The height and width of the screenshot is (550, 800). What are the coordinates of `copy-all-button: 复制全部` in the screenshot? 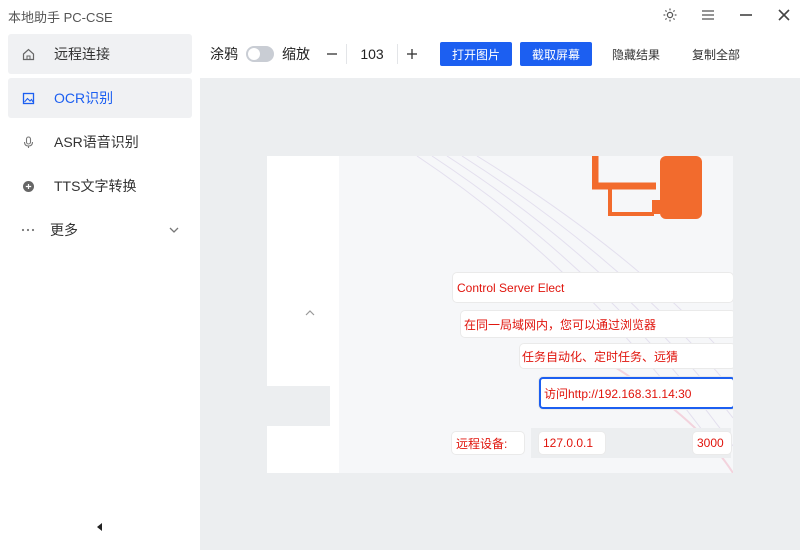 It's located at (716, 54).